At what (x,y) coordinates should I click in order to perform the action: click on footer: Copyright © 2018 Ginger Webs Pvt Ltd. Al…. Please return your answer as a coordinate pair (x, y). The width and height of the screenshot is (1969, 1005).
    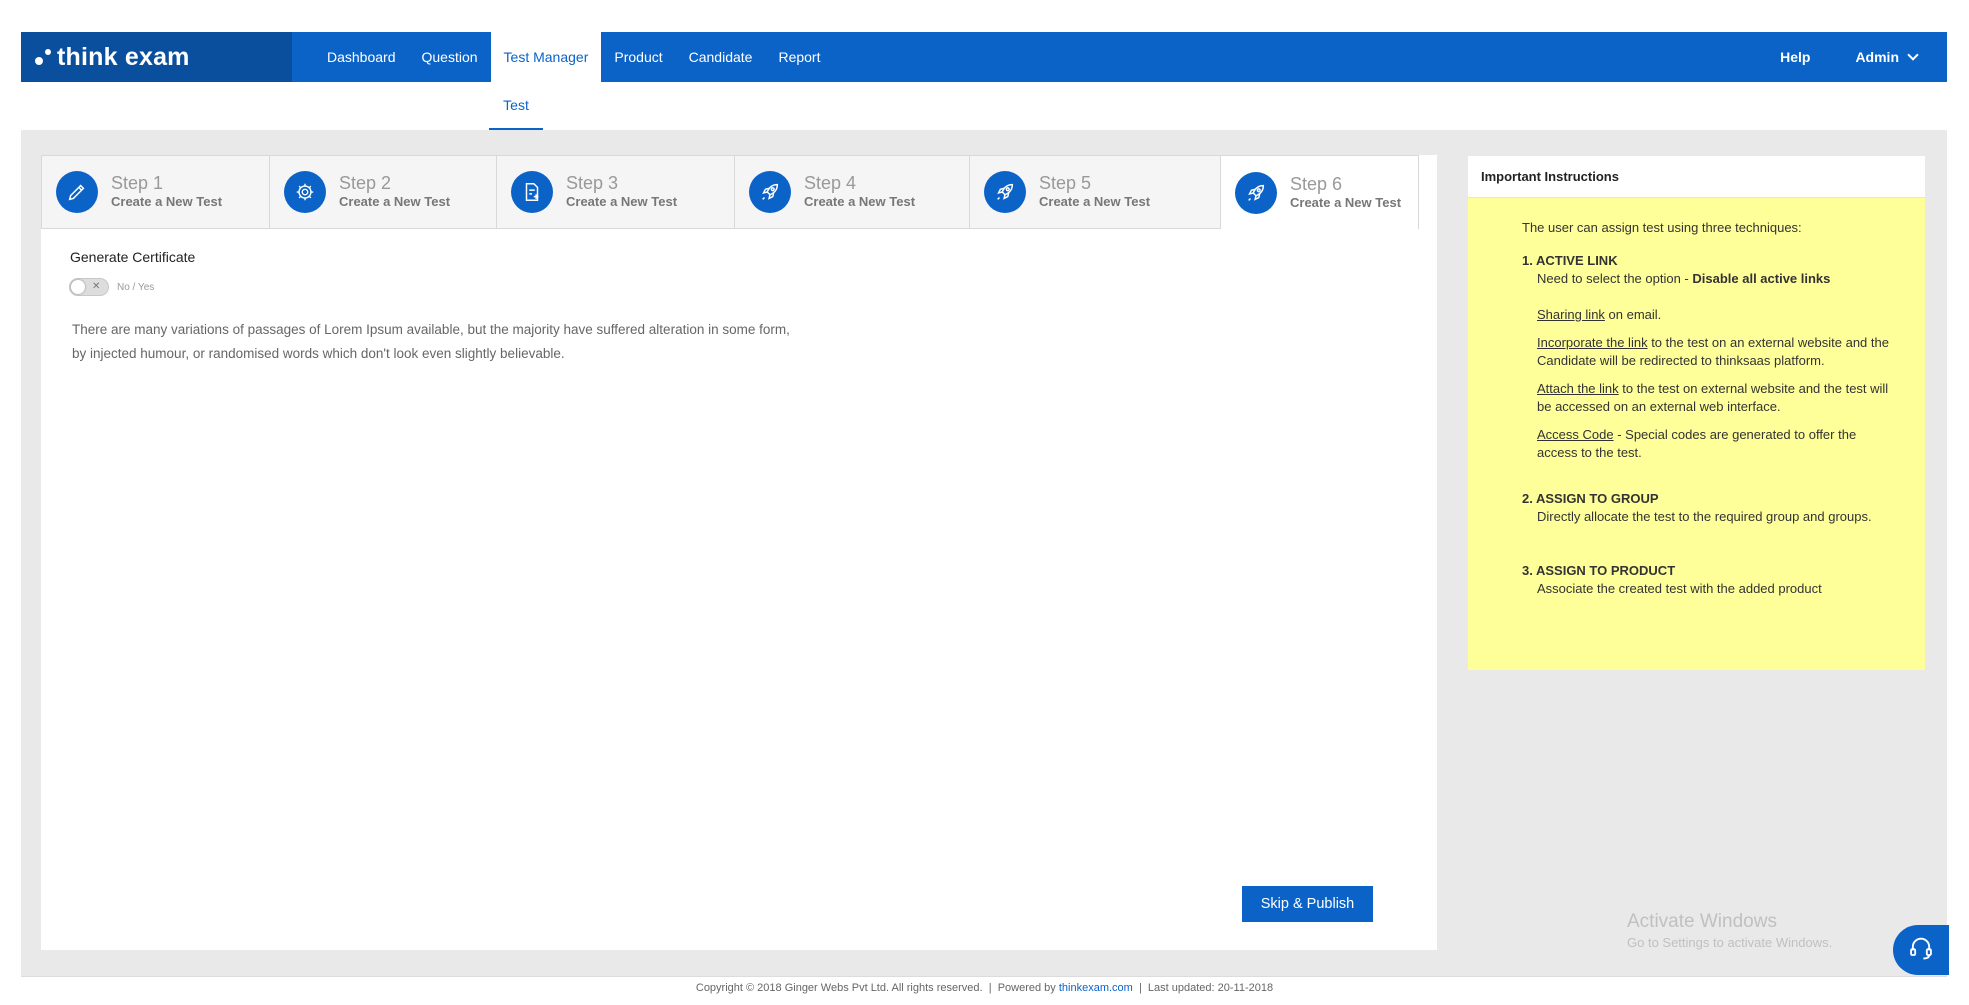
    Looking at the image, I should click on (984, 988).